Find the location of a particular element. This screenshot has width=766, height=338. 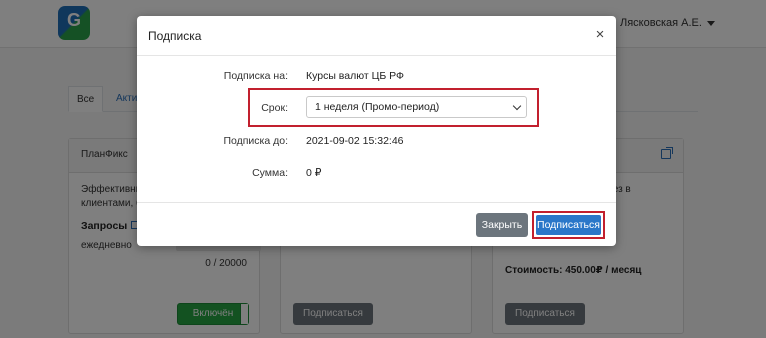

term-select: 1 неделя (Промо-период) is located at coordinates (416, 107).